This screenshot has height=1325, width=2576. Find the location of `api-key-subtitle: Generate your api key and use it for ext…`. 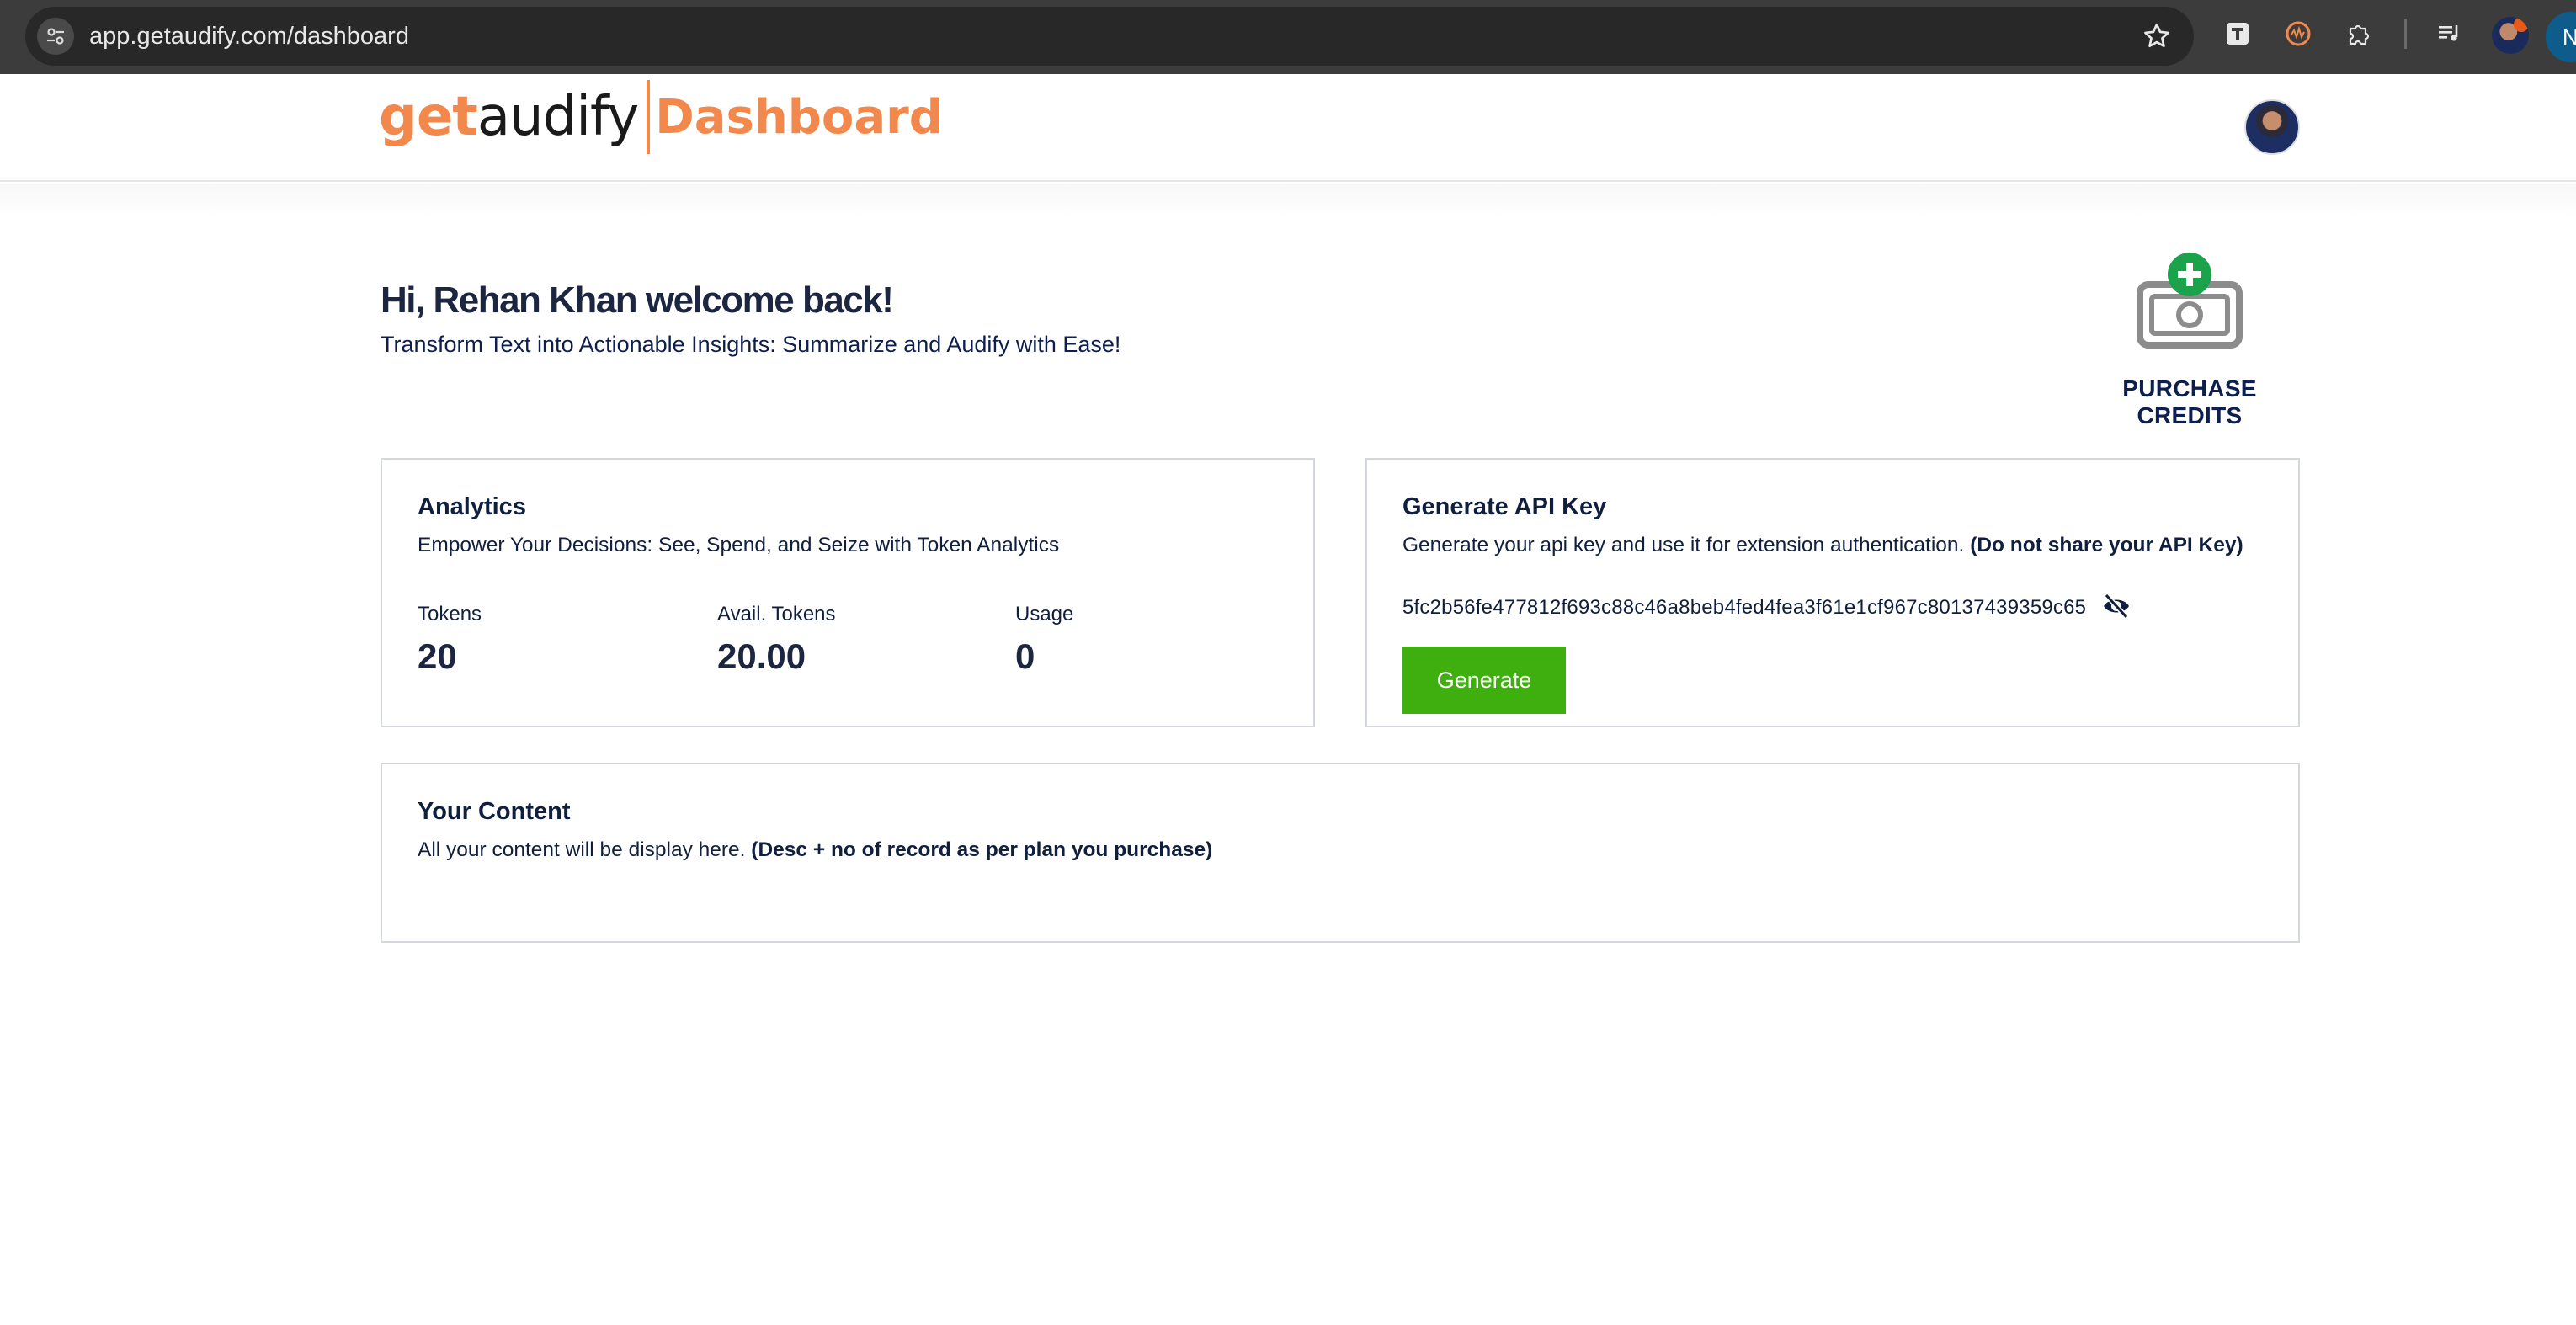

api-key-subtitle: Generate your api key and use it for ext… is located at coordinates (1823, 546).